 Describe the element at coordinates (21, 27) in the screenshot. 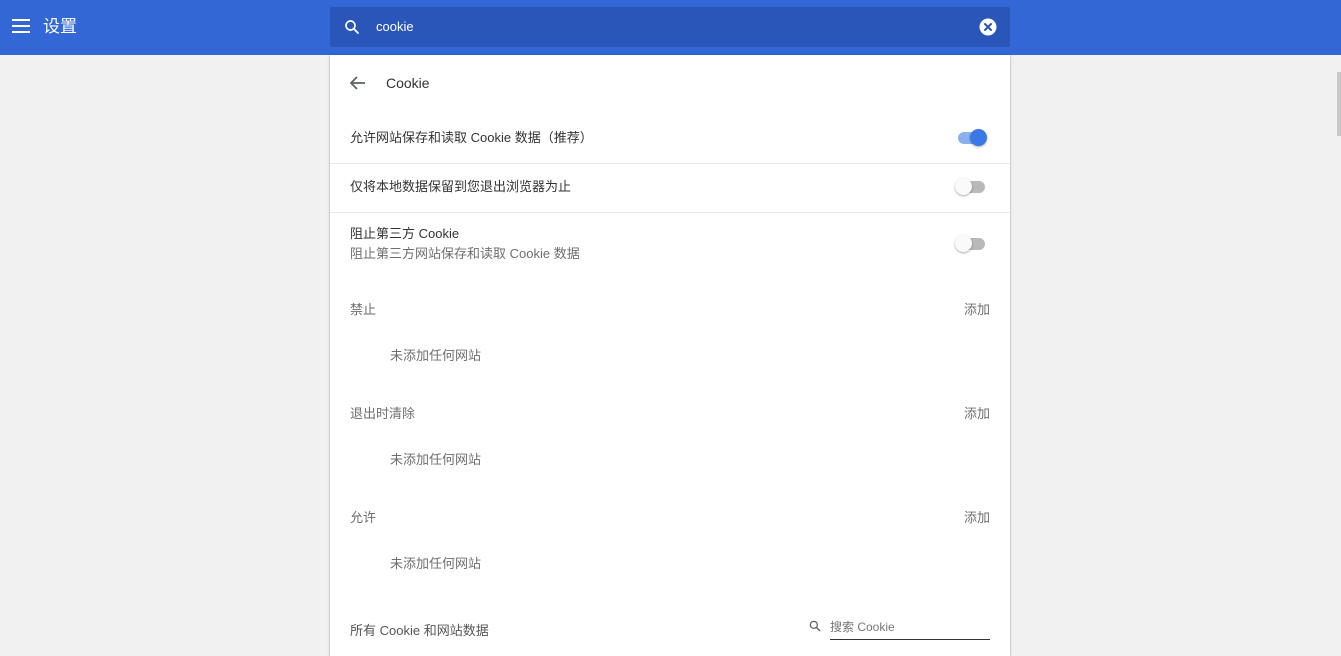

I see `menu-icon` at that location.